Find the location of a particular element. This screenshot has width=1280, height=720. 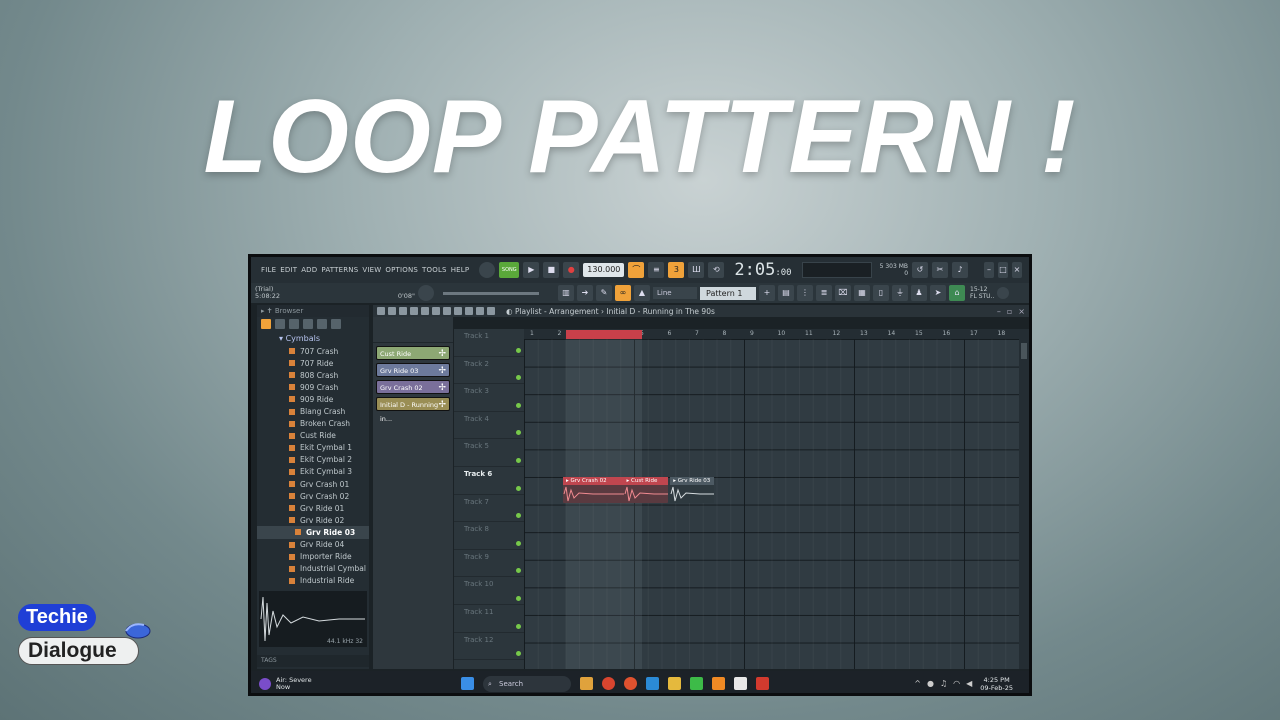

menu-view: VIEW is located at coordinates (371, 270).